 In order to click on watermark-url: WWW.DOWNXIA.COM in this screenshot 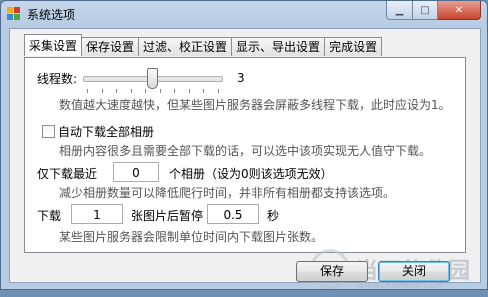, I will do `click(399, 285)`.